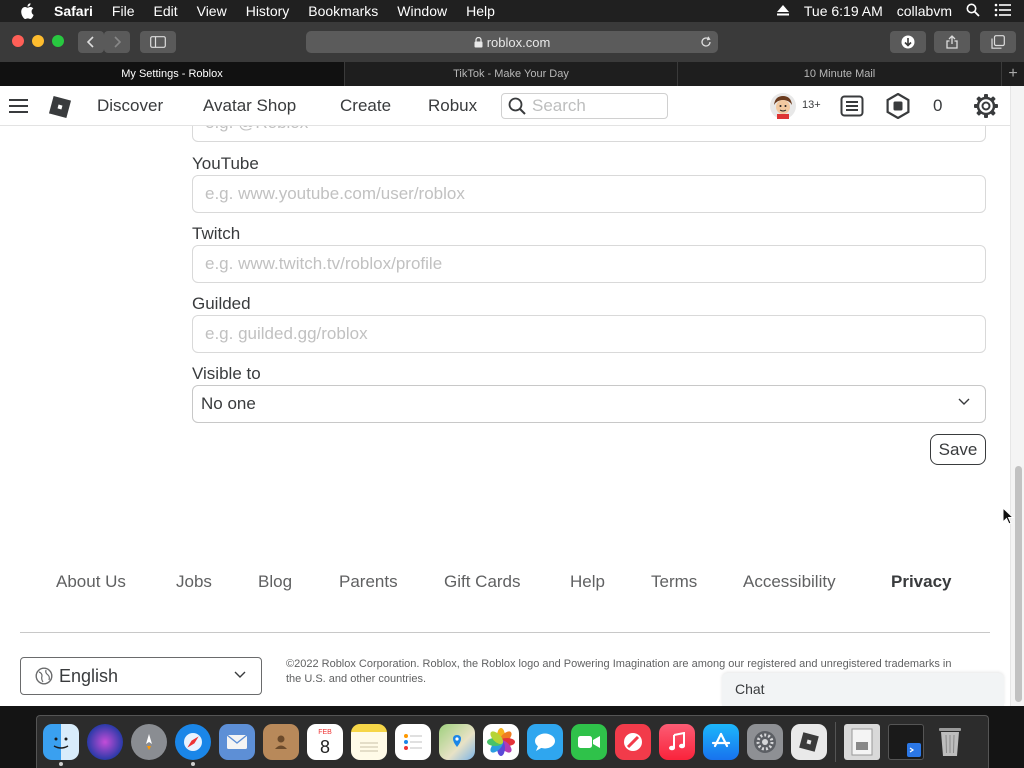 The width and height of the screenshot is (1024, 768). What do you see at coordinates (324, 747) in the screenshot?
I see `calendar-day: 8` at bounding box center [324, 747].